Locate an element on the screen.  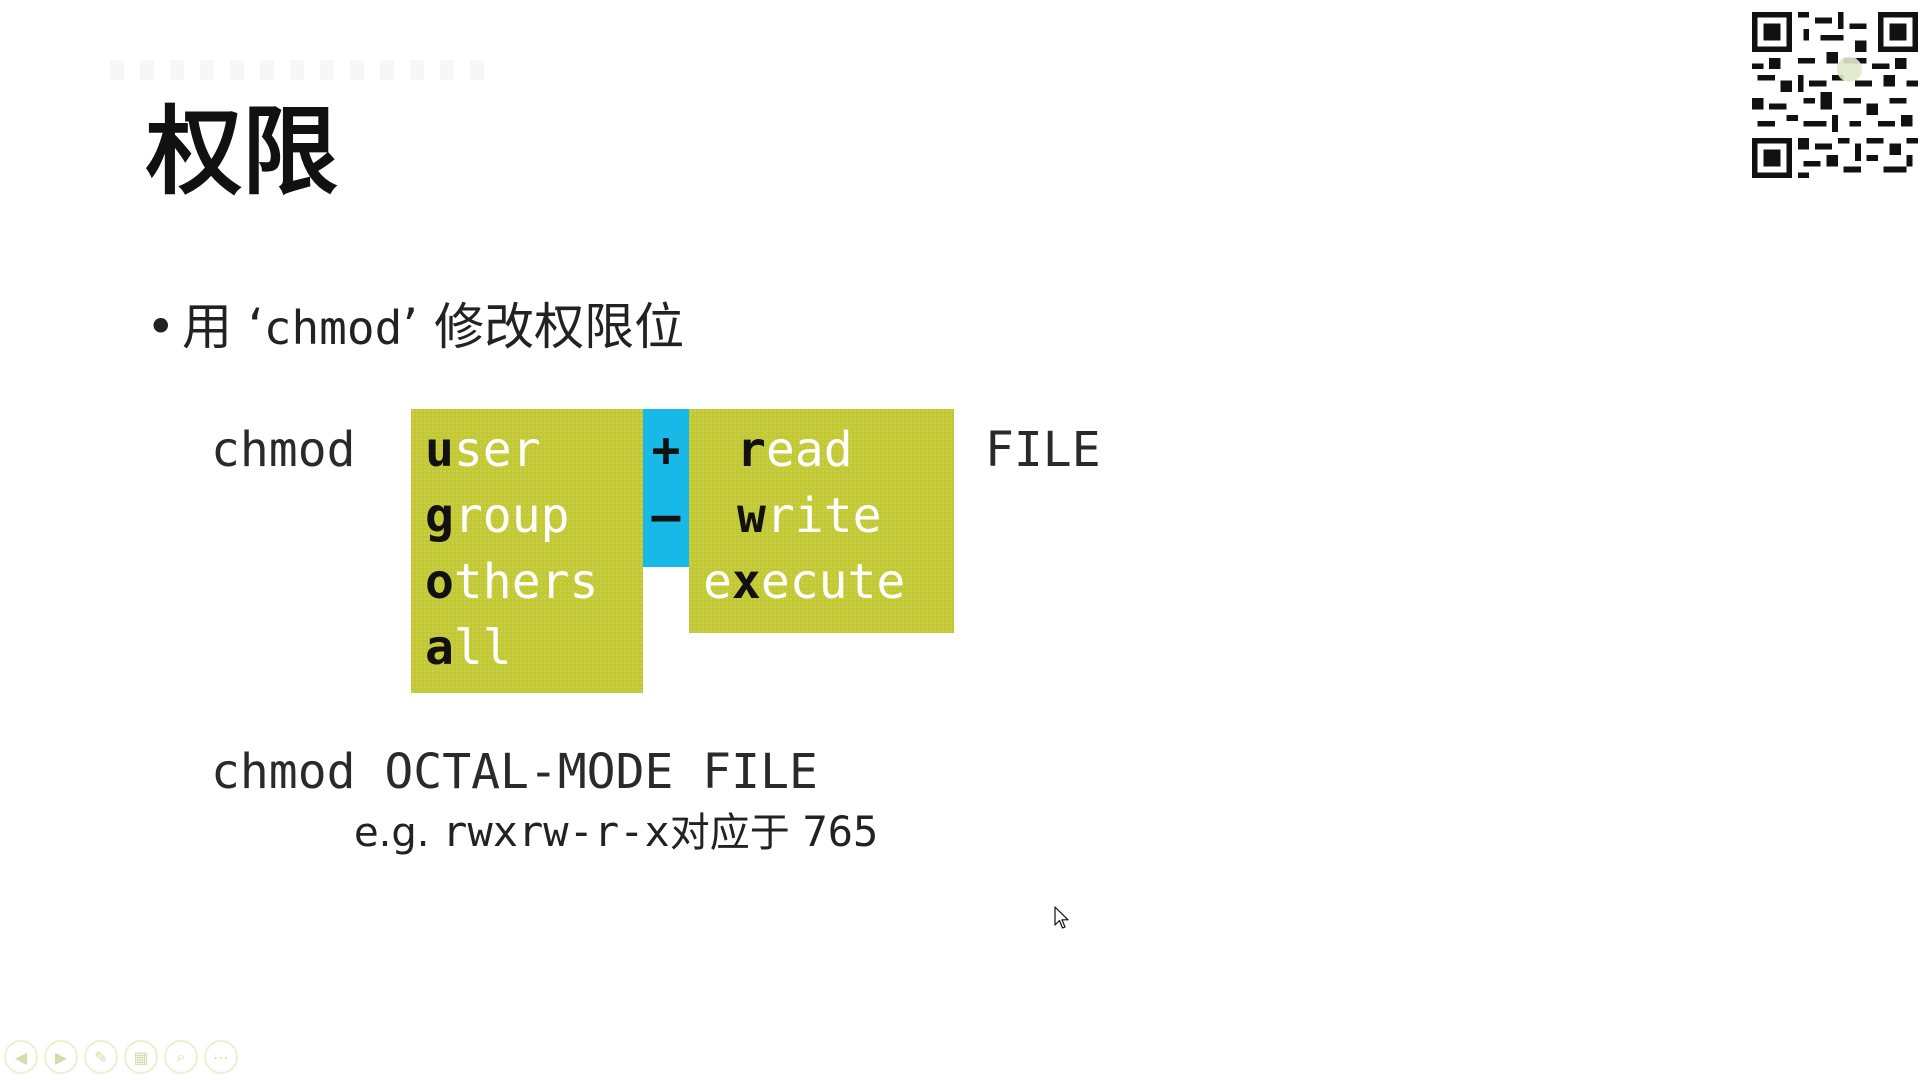
pen-icon: ✎ is located at coordinates (101, 1057).